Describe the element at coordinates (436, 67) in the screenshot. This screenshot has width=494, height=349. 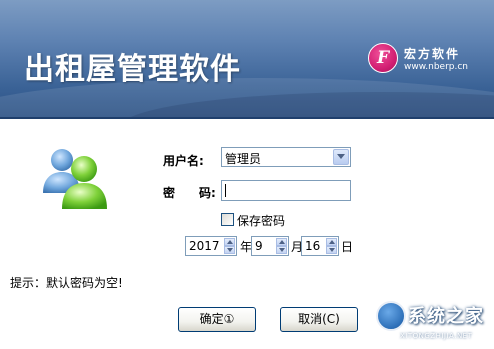
I see `brand-url: www.nberp.cn` at that location.